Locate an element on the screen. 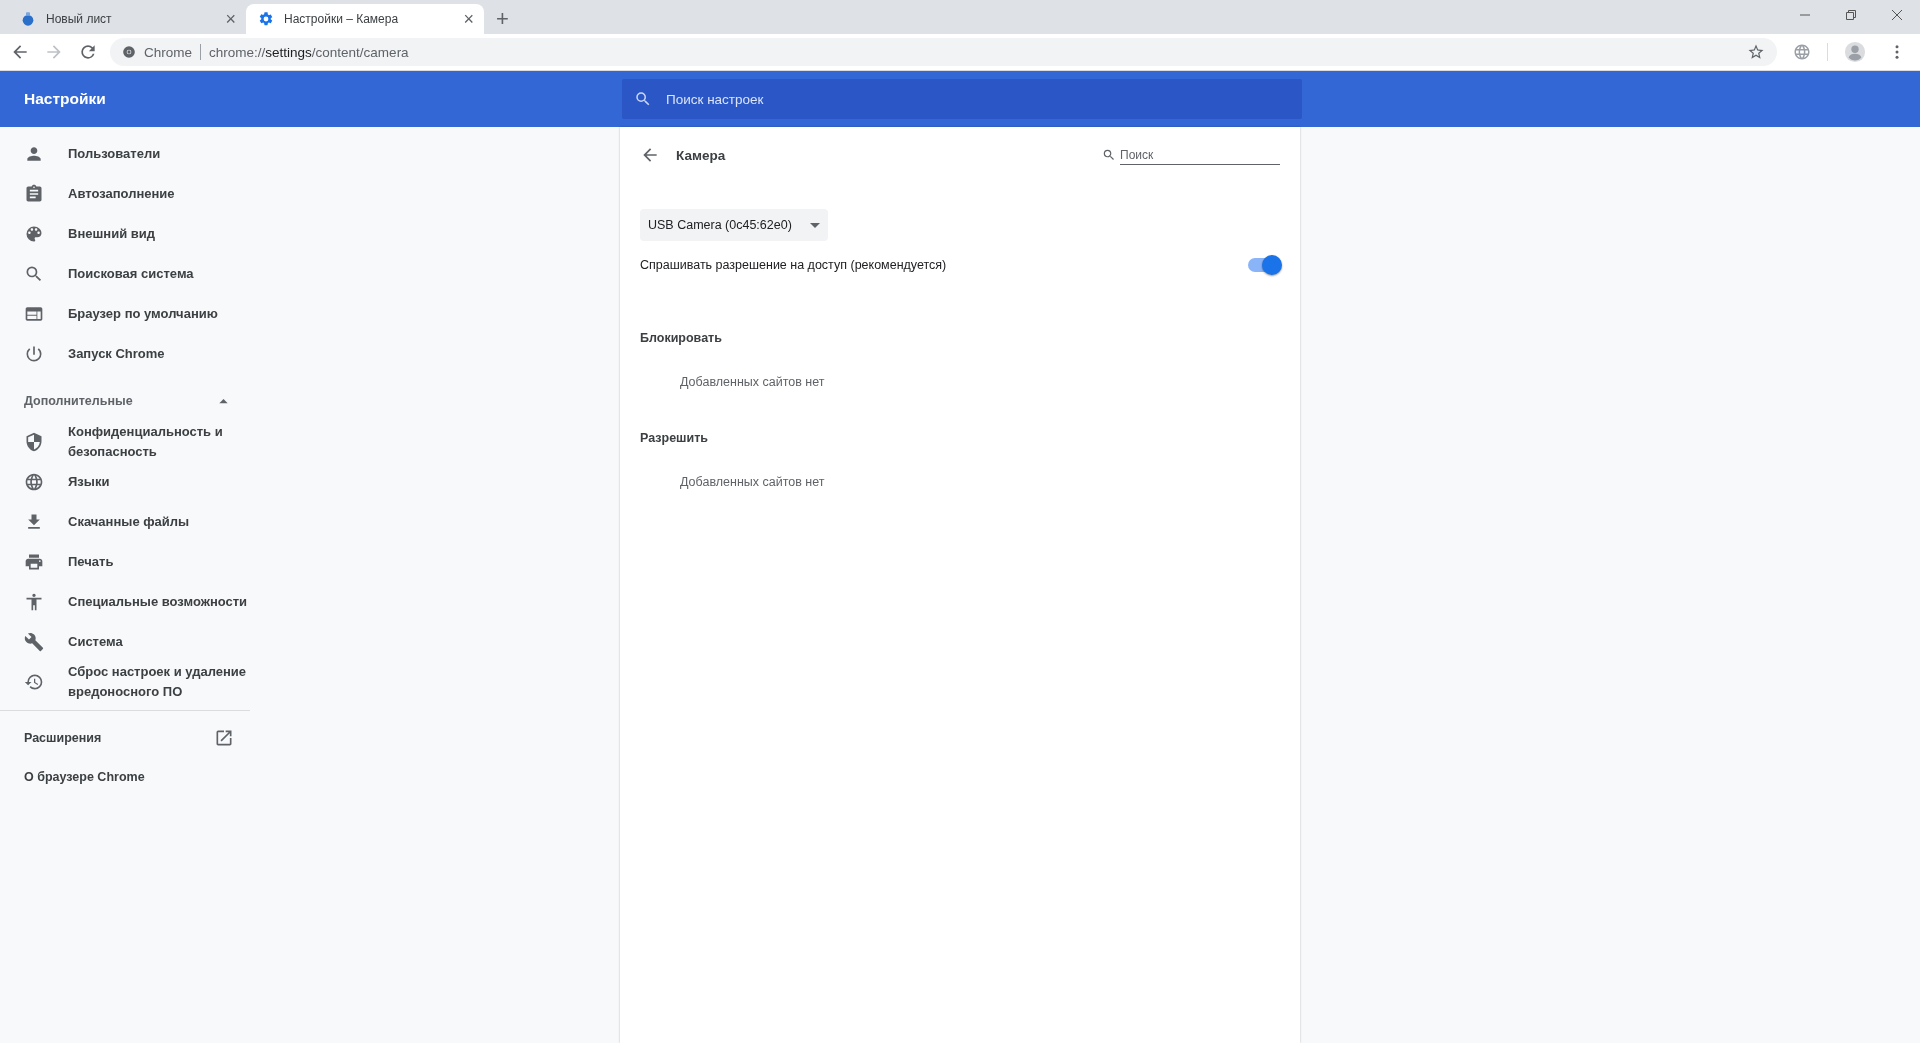 The width and height of the screenshot is (1920, 1043). settings-title: Настройки is located at coordinates (65, 99).